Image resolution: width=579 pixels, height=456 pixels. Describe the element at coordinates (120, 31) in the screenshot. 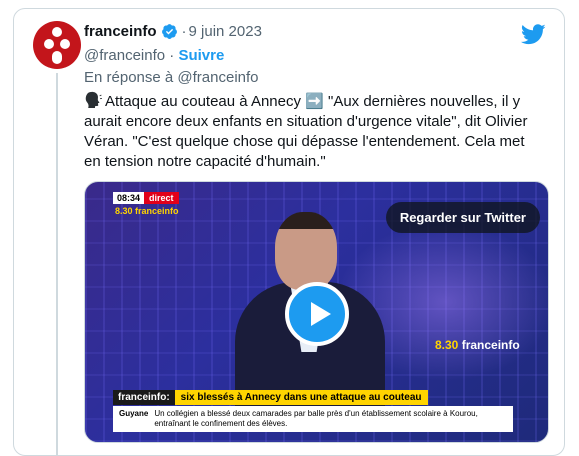

I see `author-name: franceinfo` at that location.